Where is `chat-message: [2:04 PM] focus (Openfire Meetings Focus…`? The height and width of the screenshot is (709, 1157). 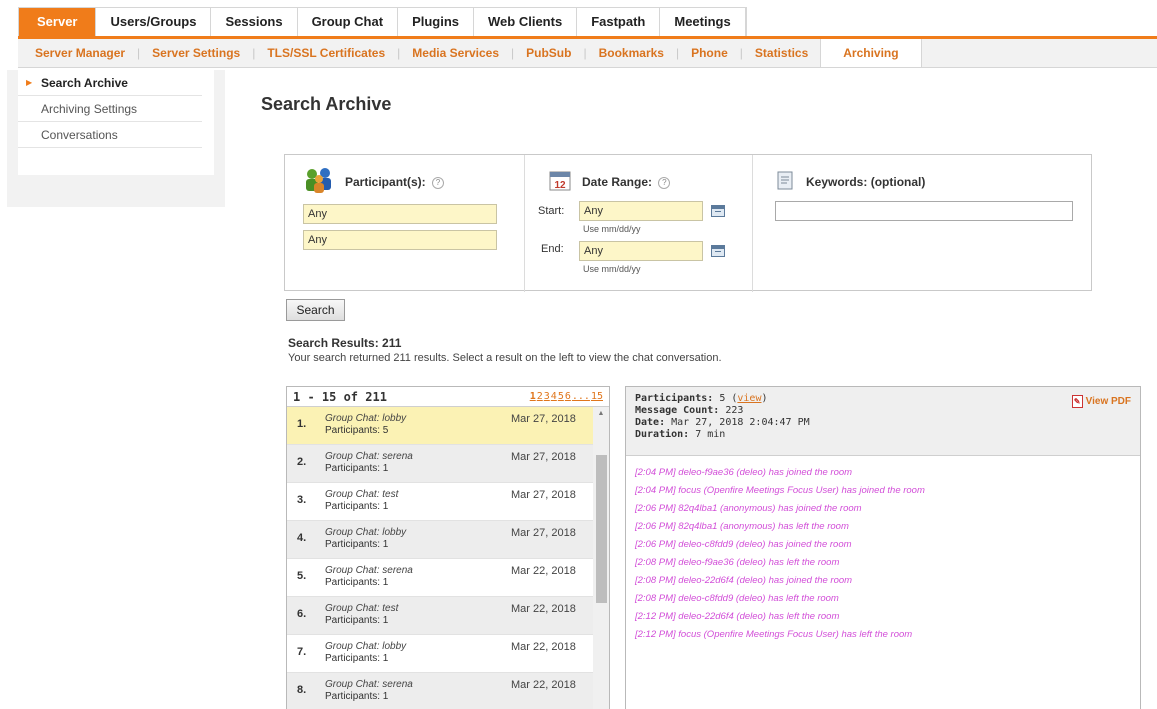 chat-message: [2:04 PM] focus (Openfire Meetings Focus… is located at coordinates (780, 490).